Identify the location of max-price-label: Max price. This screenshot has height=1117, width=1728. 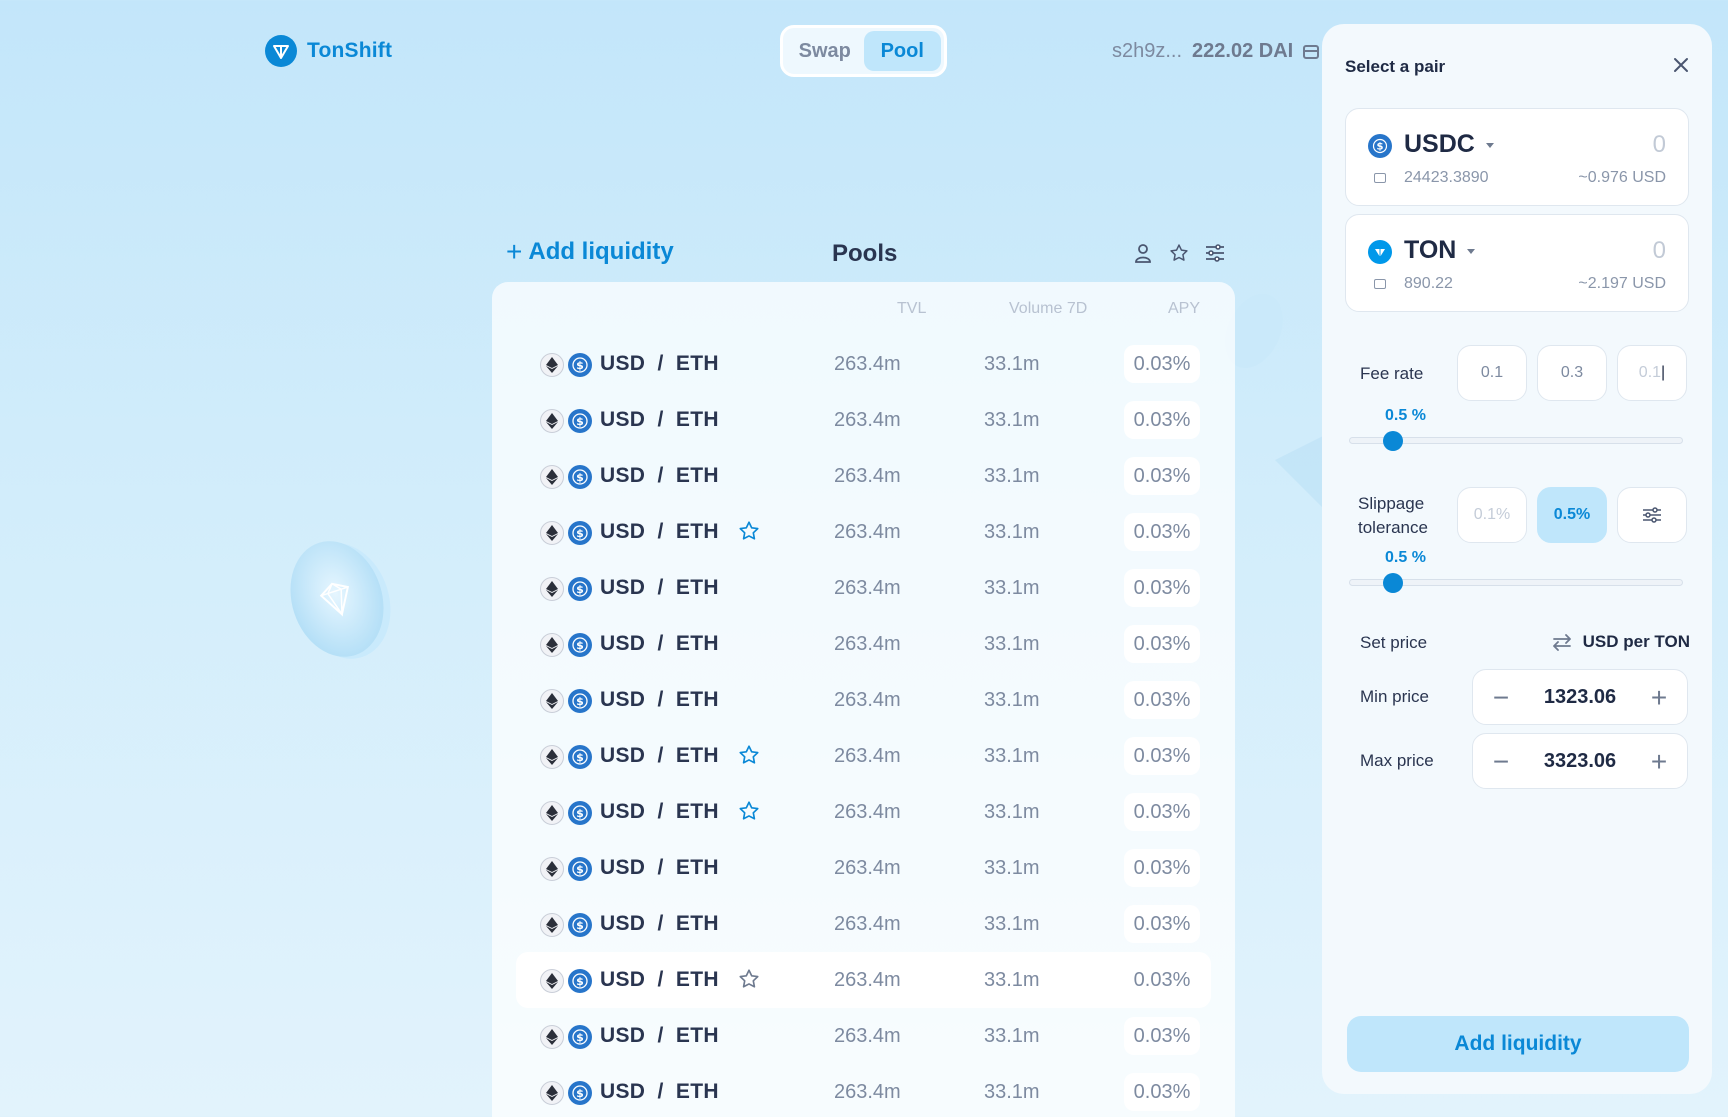
(1397, 760).